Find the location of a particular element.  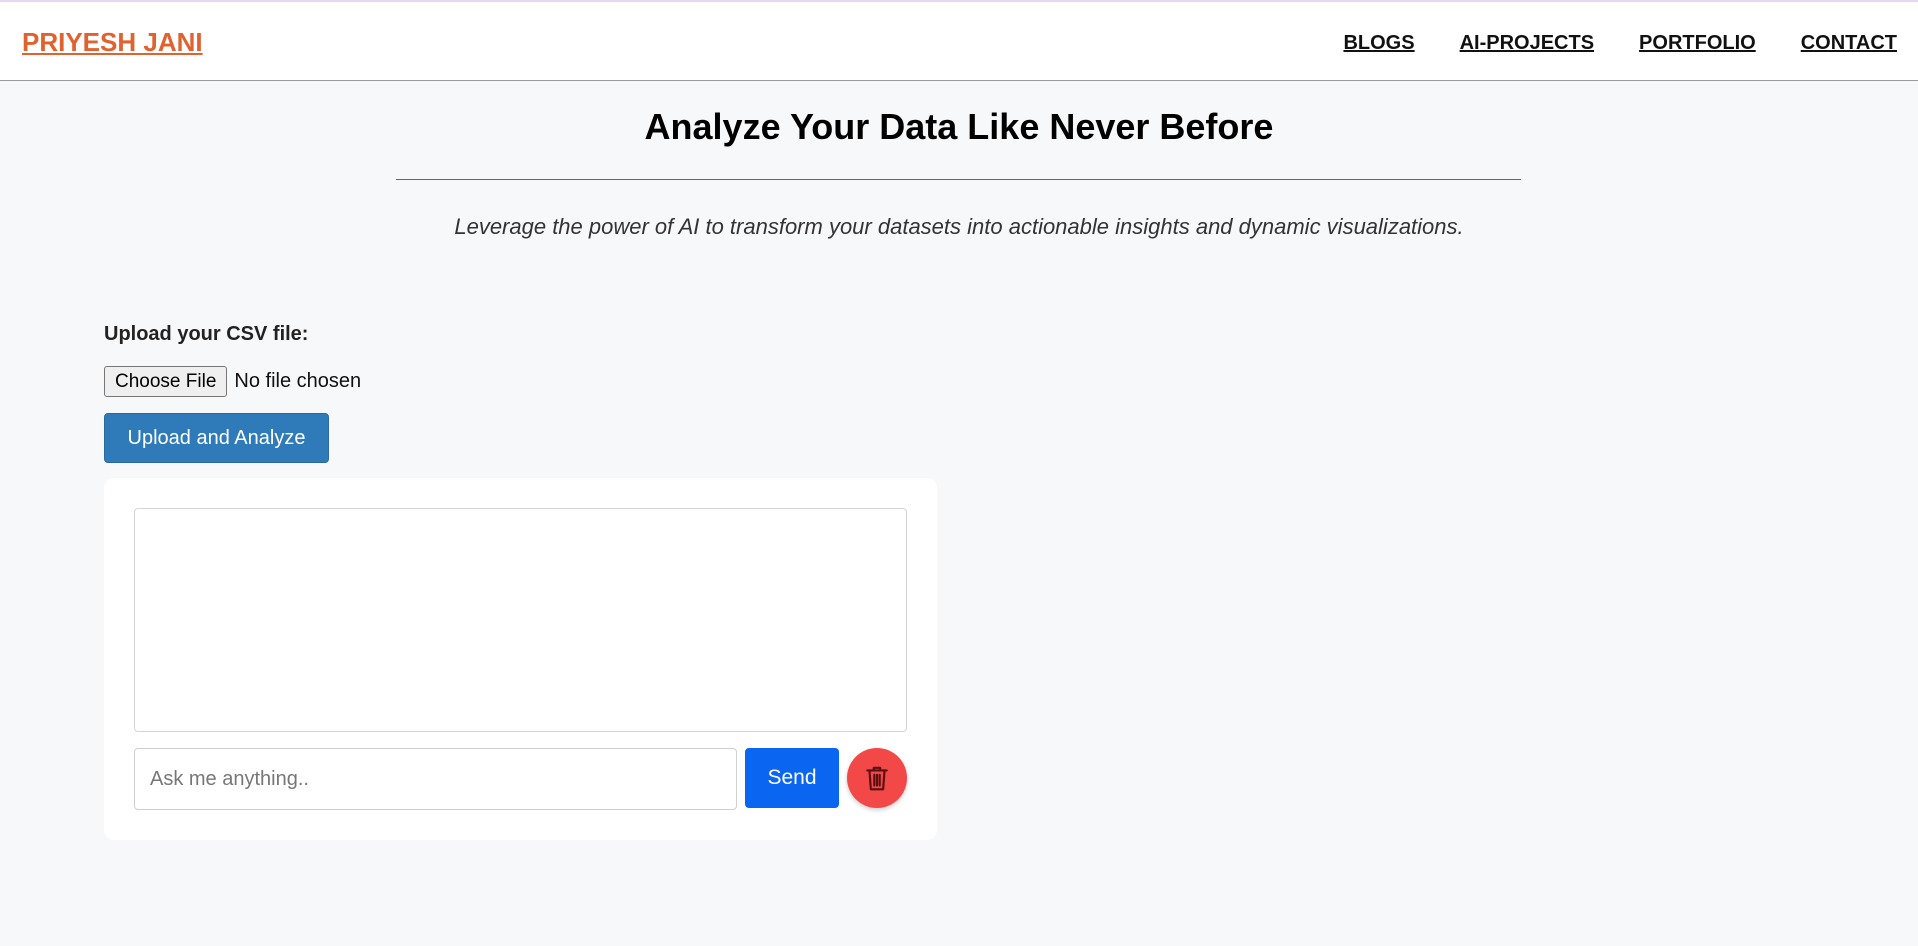

nav-link-contact: CONTACT is located at coordinates (1849, 43).